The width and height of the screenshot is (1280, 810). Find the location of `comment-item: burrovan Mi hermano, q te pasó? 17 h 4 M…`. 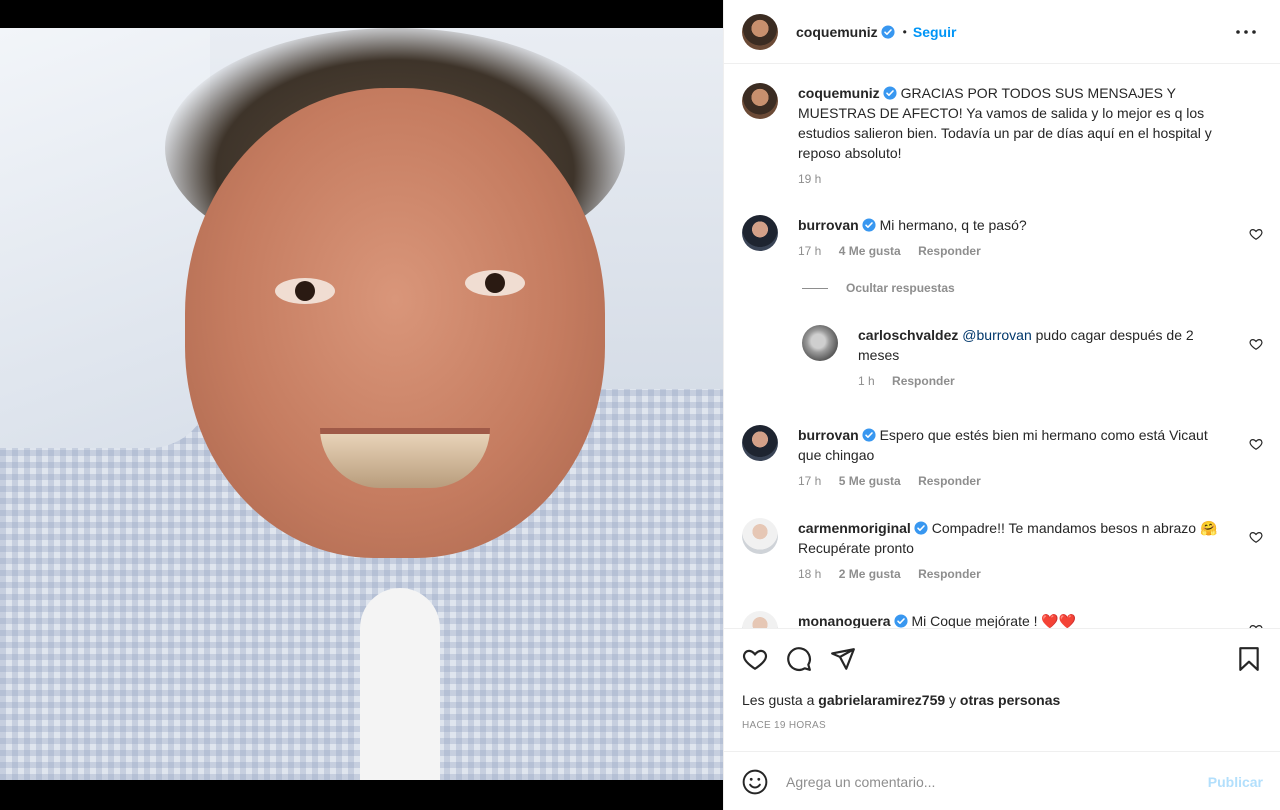

comment-item: burrovan Mi hermano, q te pasó? 17 h 4 M… is located at coordinates (1002, 245).